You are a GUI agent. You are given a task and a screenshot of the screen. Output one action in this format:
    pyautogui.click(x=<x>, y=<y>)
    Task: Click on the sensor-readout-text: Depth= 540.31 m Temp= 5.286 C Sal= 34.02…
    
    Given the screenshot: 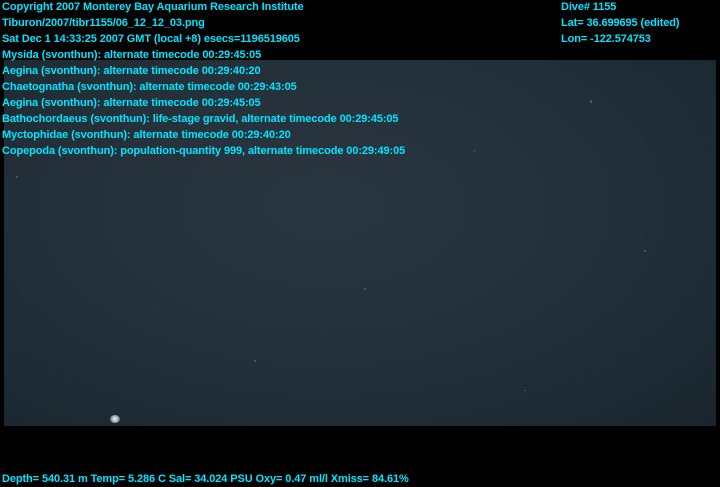 What is the action you would take?
    pyautogui.click(x=205, y=479)
    